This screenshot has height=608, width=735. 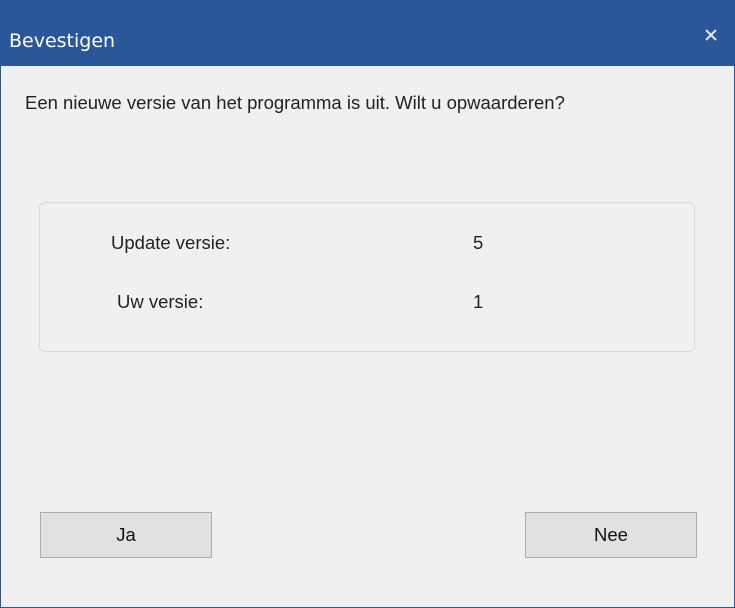 I want to click on update-version-value: 5, so click(x=478, y=242).